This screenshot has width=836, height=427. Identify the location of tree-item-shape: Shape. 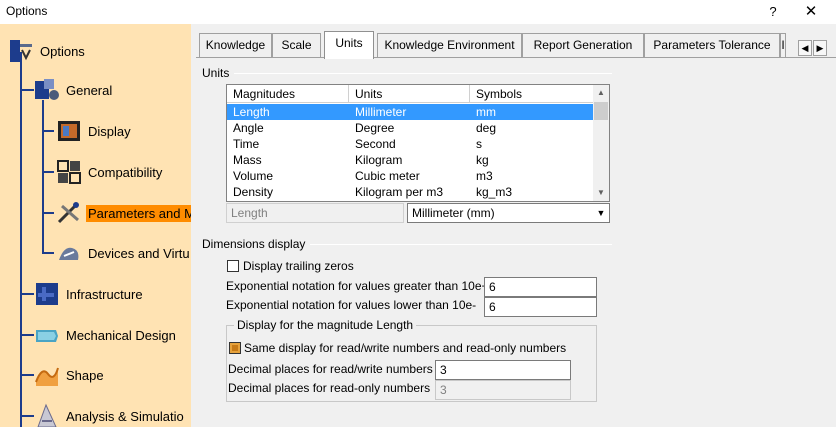
(70, 375).